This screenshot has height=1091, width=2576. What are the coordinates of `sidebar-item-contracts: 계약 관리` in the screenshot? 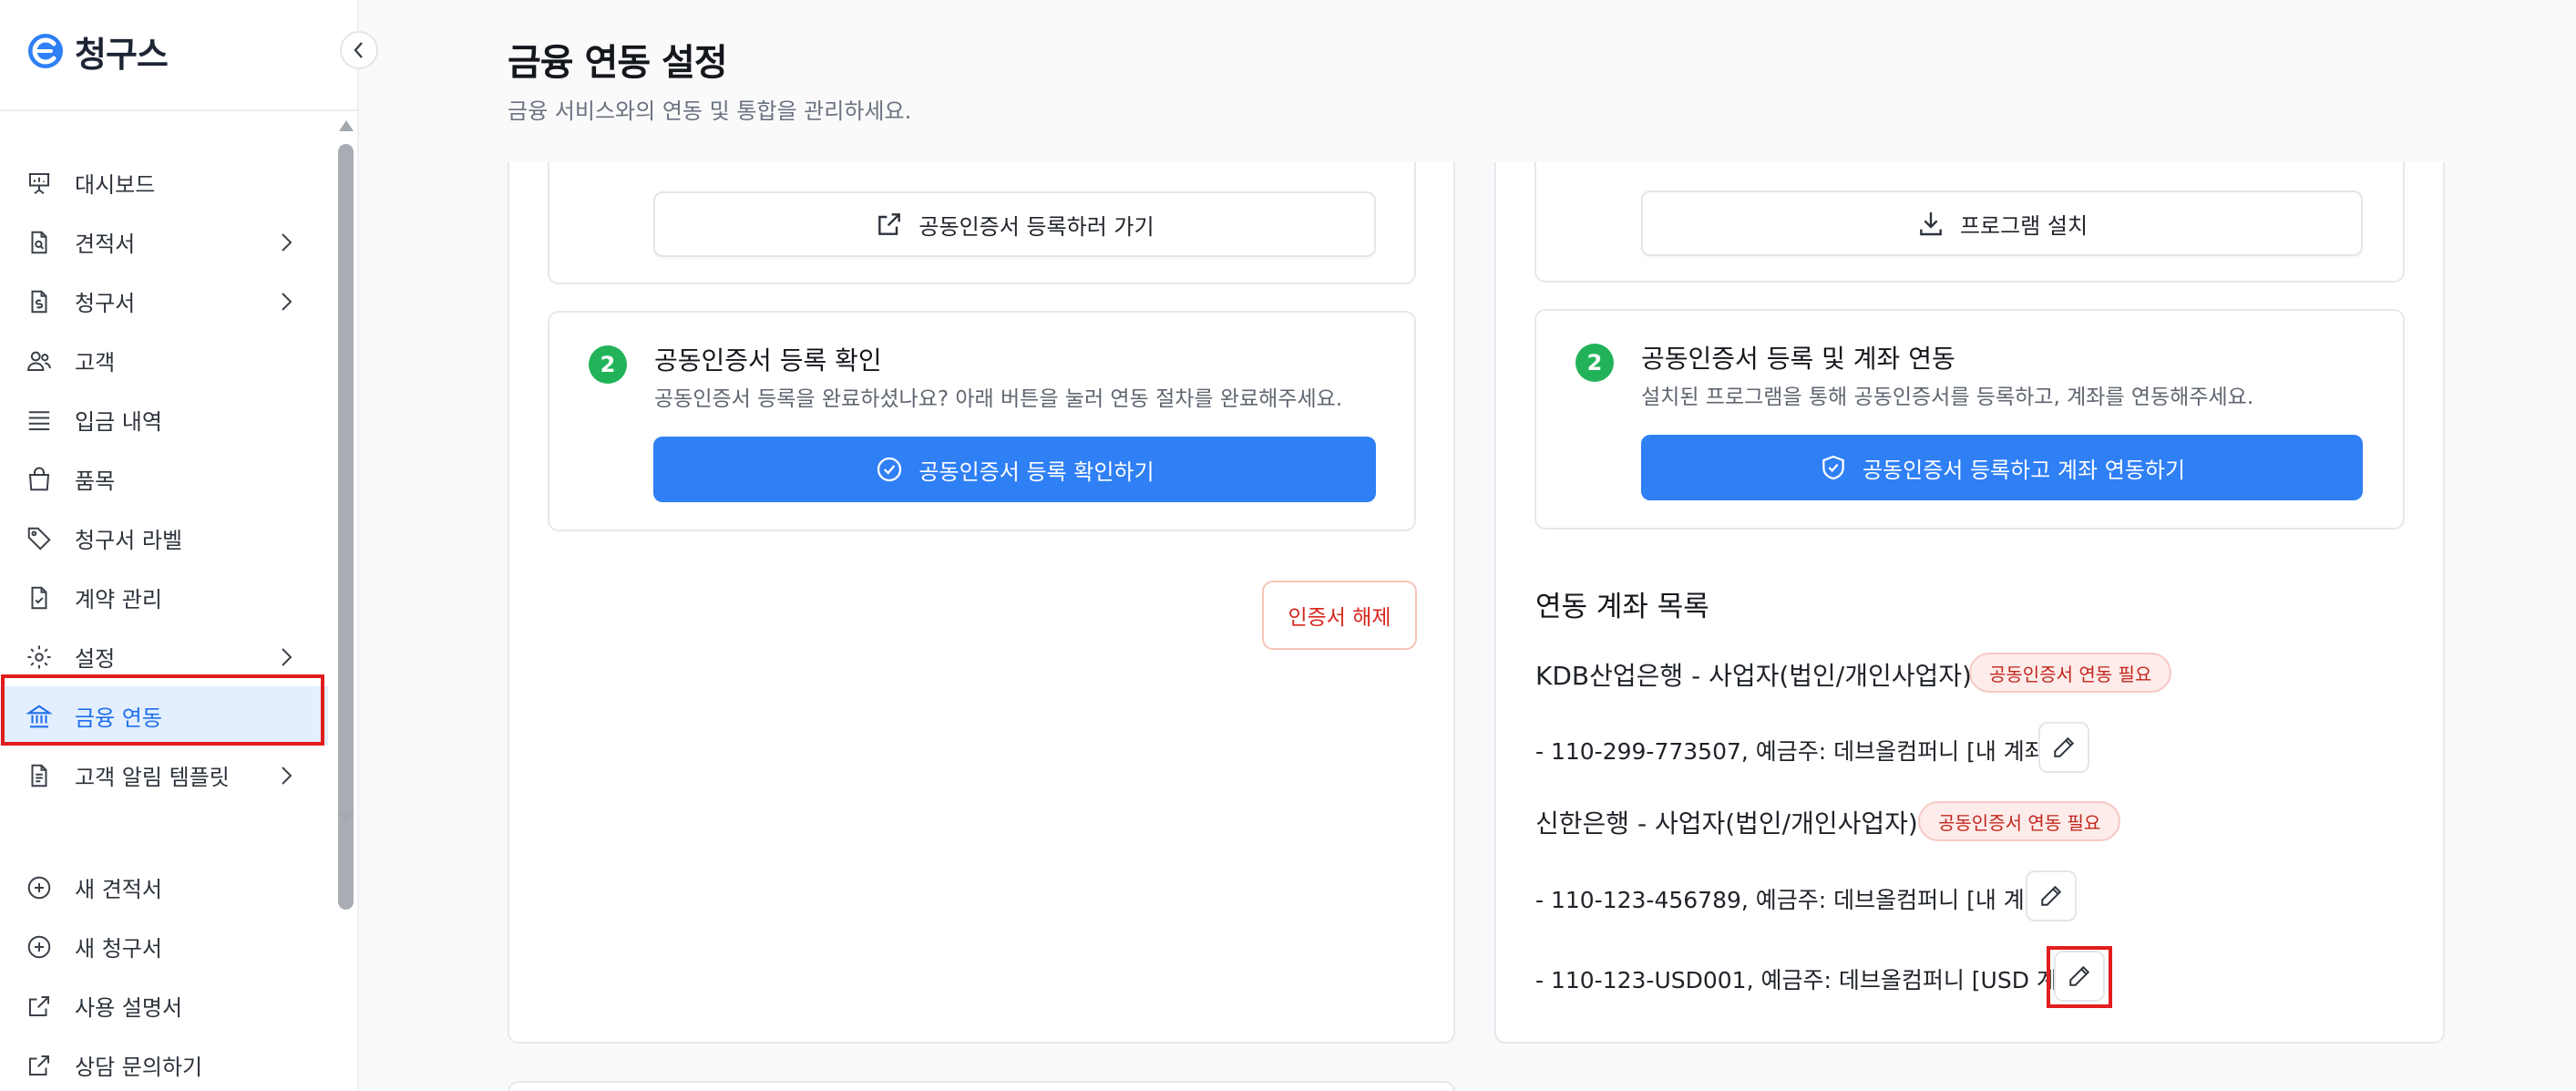 It's located at (164, 597).